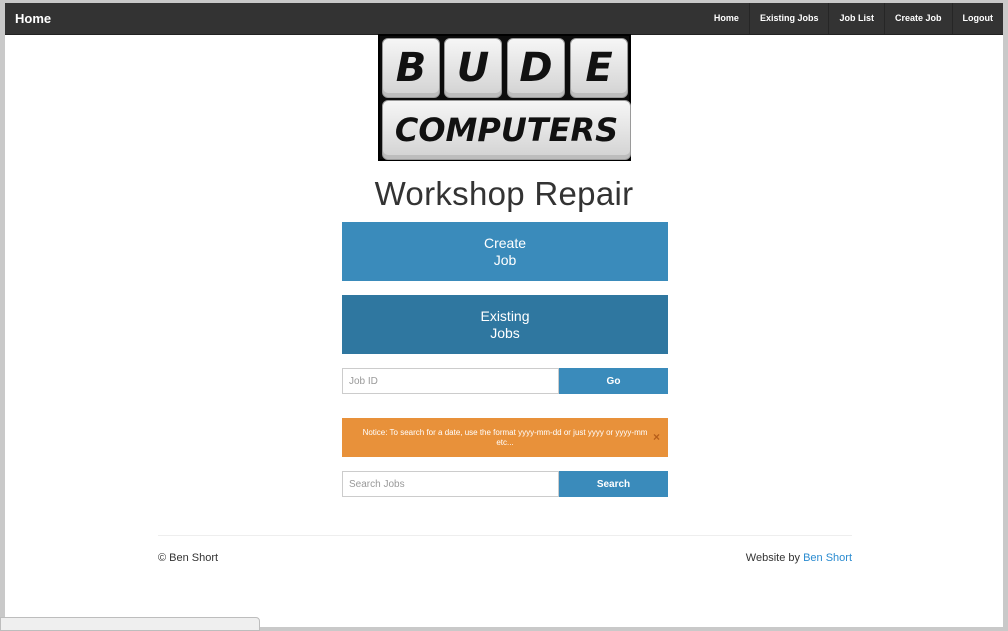 This screenshot has height=631, width=1008. What do you see at coordinates (473, 68) in the screenshot?
I see `logo-key-u: U` at bounding box center [473, 68].